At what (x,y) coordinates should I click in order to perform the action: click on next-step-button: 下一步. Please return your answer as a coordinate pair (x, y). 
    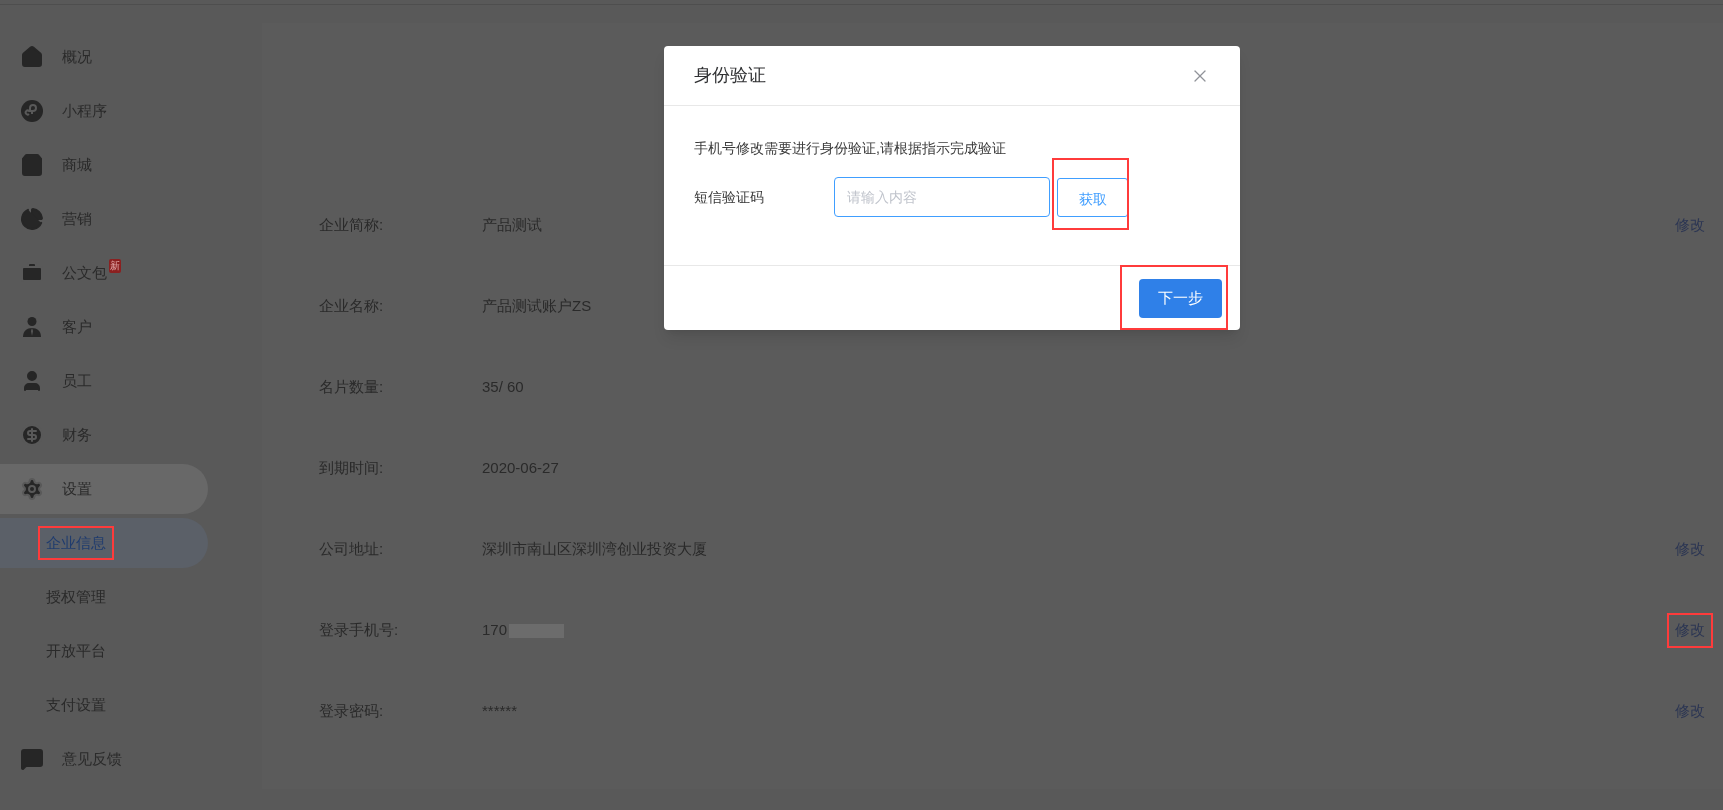
    Looking at the image, I should click on (1180, 298).